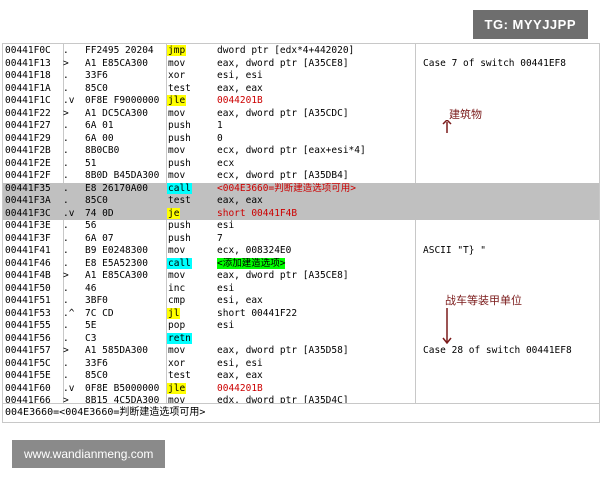  I want to click on mnemonic-cell: inc, so click(192, 289).